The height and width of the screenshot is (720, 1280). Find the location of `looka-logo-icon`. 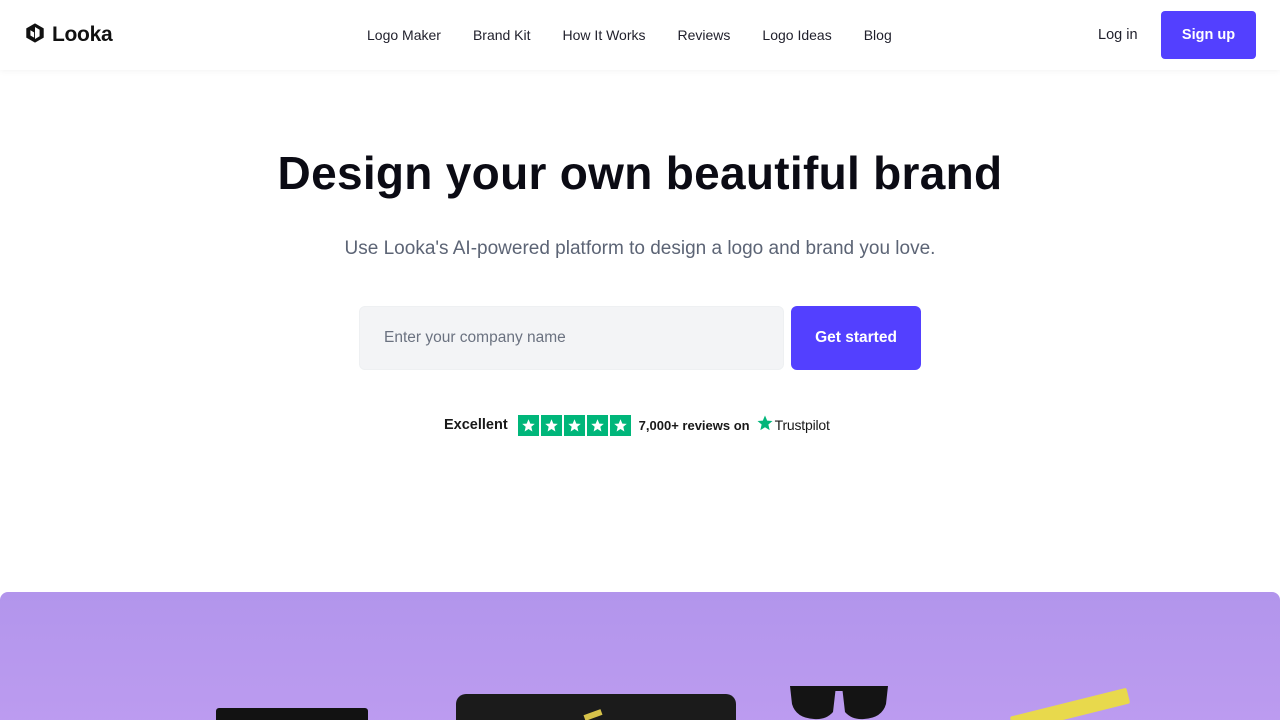

looka-logo-icon is located at coordinates (35, 35).